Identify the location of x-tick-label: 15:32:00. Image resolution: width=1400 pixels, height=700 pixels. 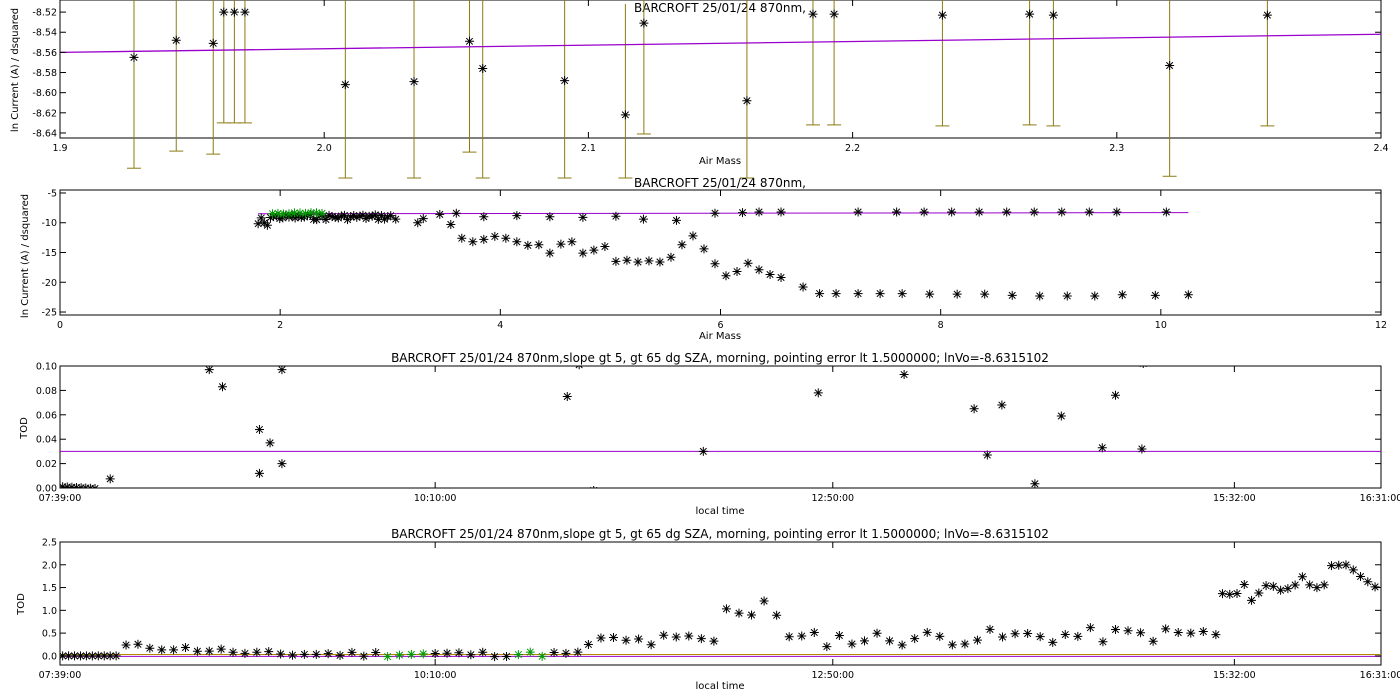
(1234, 675).